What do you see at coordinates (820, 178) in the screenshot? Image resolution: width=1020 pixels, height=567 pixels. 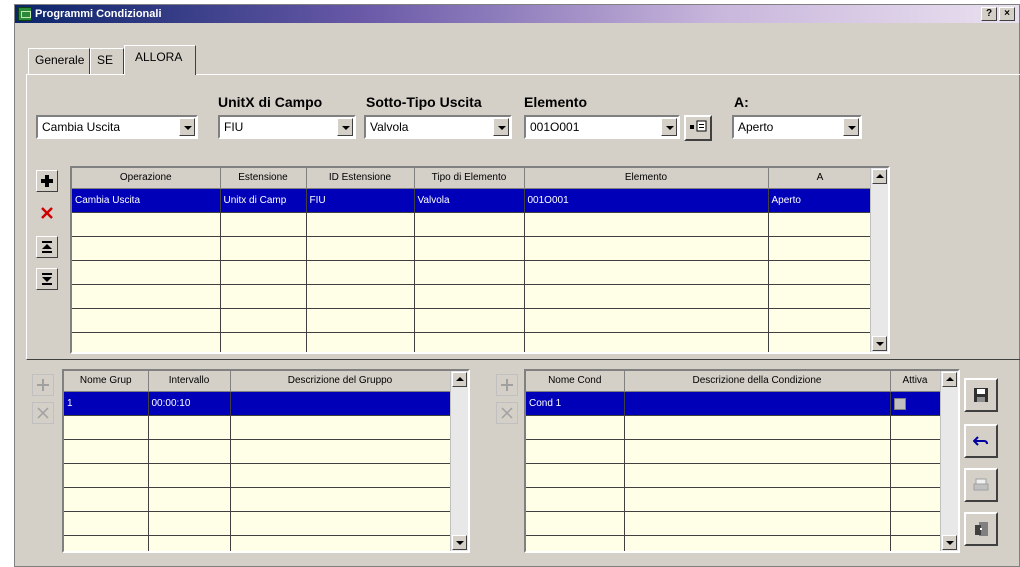 I see `column-header: A` at bounding box center [820, 178].